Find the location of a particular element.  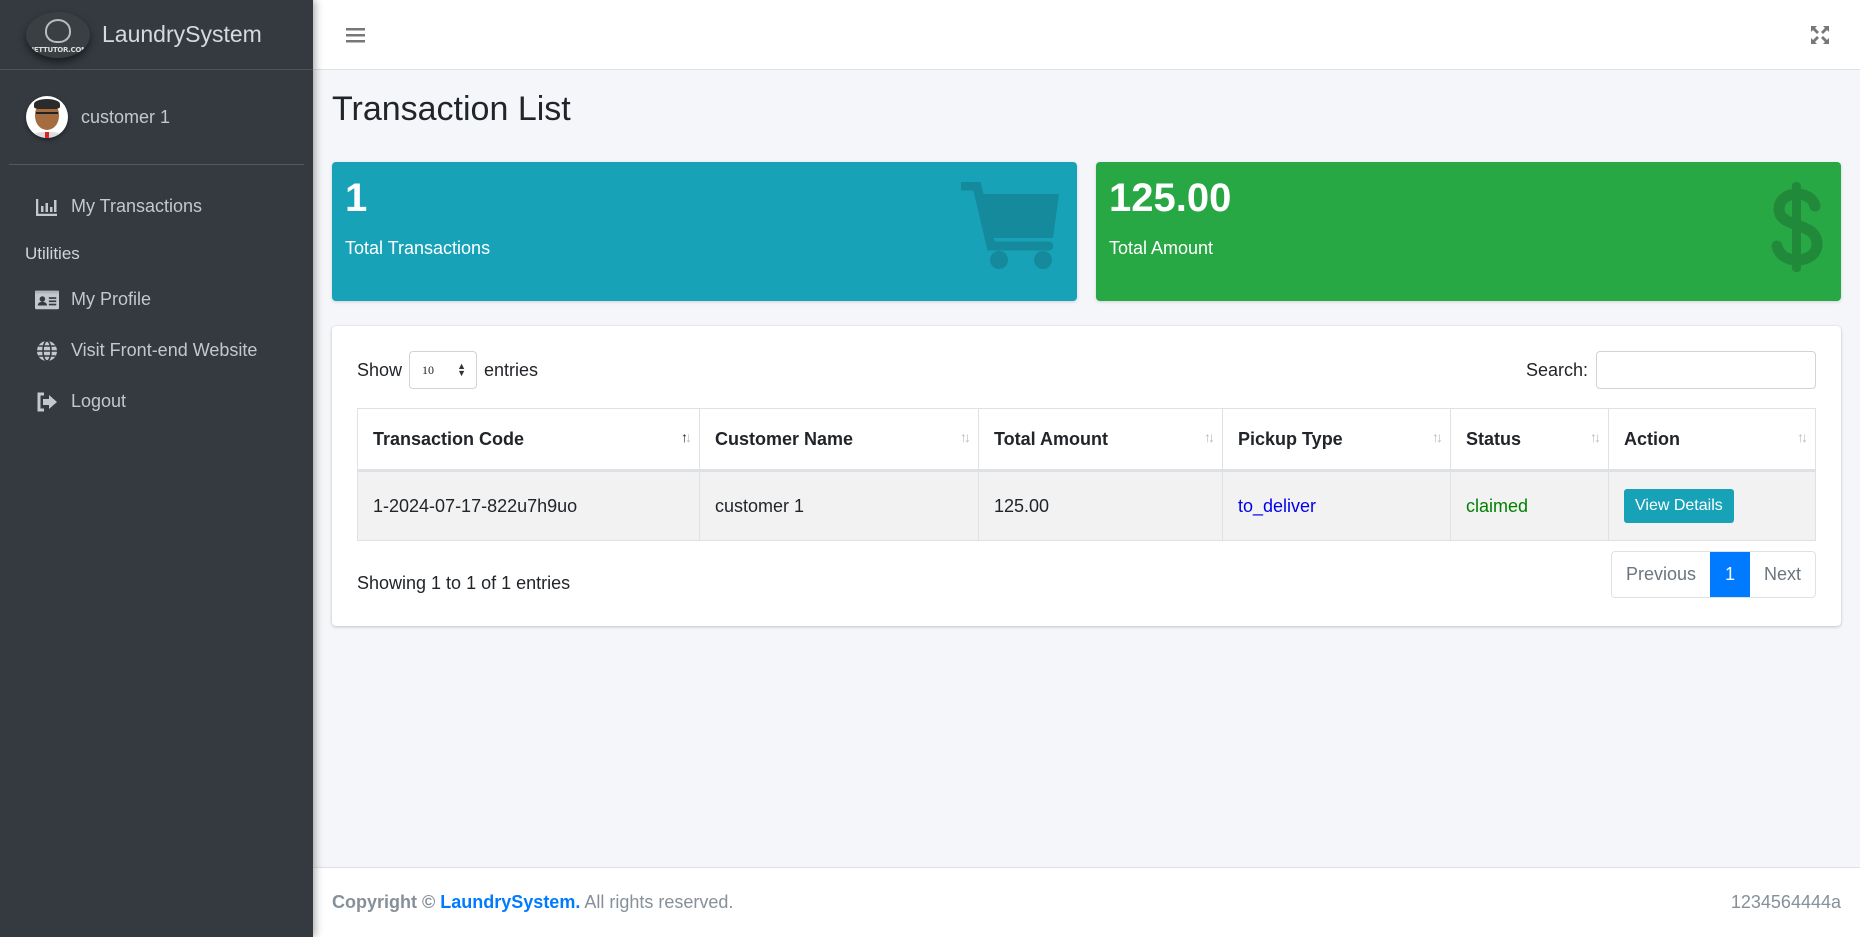

cell-total-amount: 125.00 is located at coordinates (1100, 505).